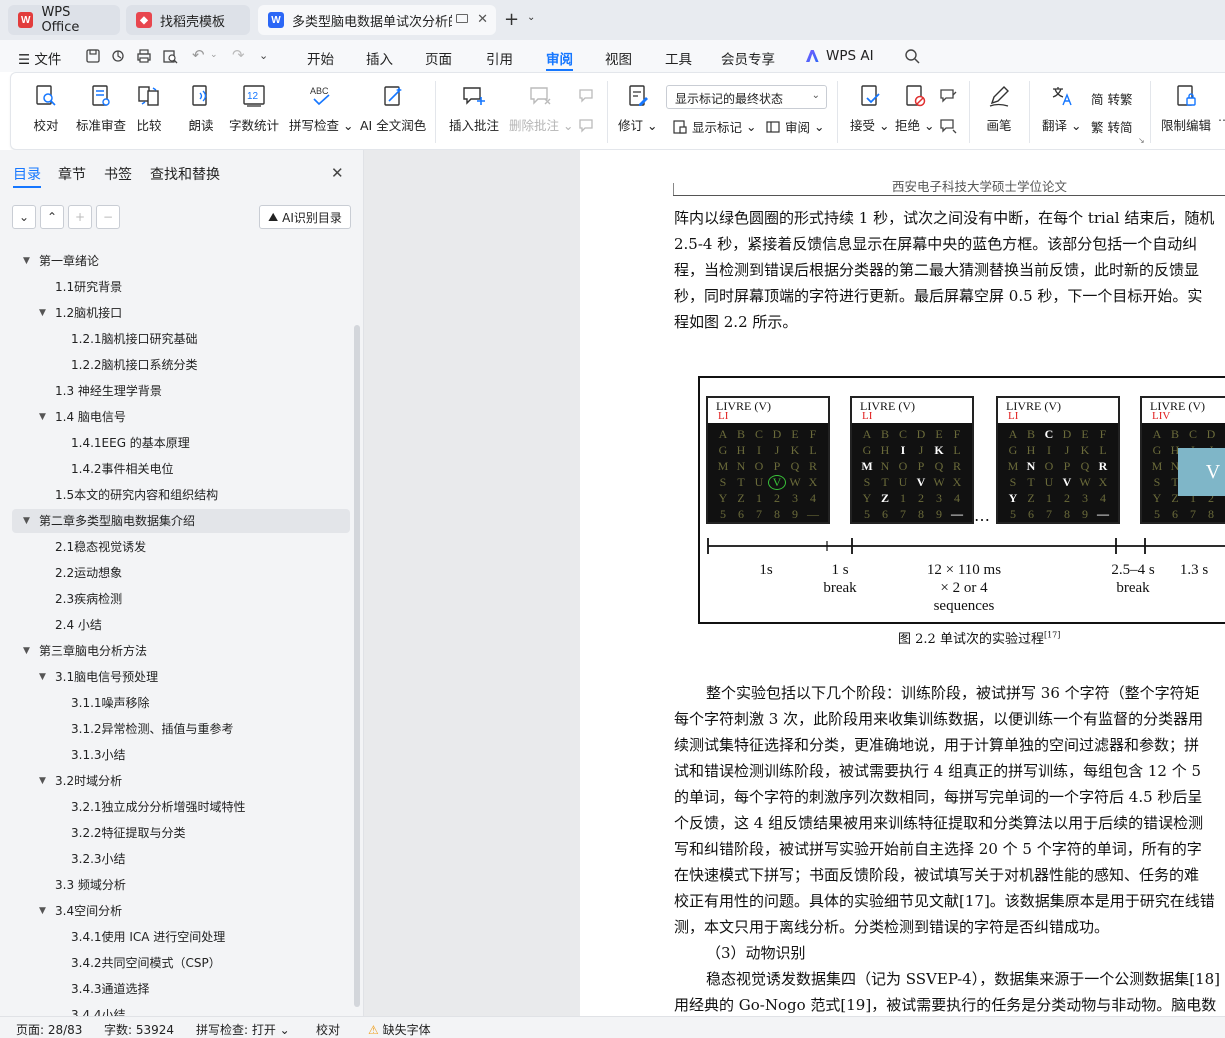  I want to click on to-simplified-button: 繁 转简, so click(1111, 126).